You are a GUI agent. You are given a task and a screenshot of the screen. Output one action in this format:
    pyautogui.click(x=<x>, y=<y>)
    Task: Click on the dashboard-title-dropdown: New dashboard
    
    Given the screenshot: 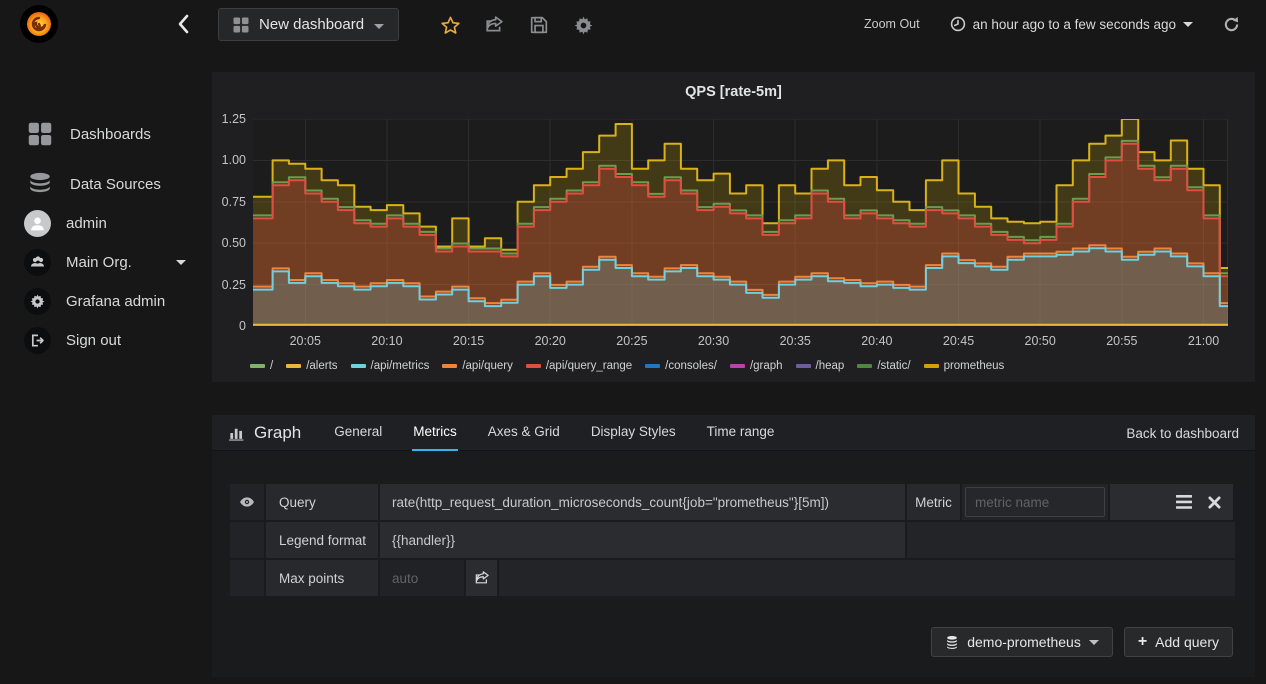 What is the action you would take?
    pyautogui.click(x=309, y=24)
    